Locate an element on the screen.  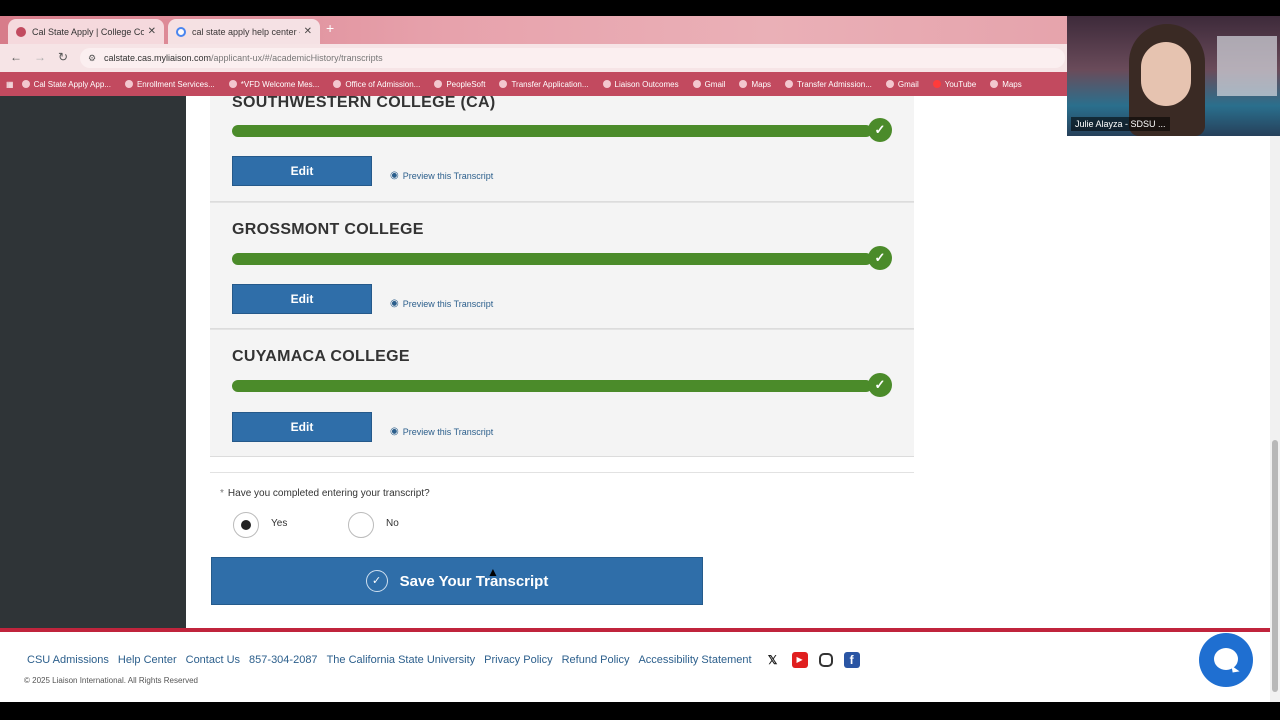
bookmark-item: Liaison Outcomes is located at coordinates (640, 84).